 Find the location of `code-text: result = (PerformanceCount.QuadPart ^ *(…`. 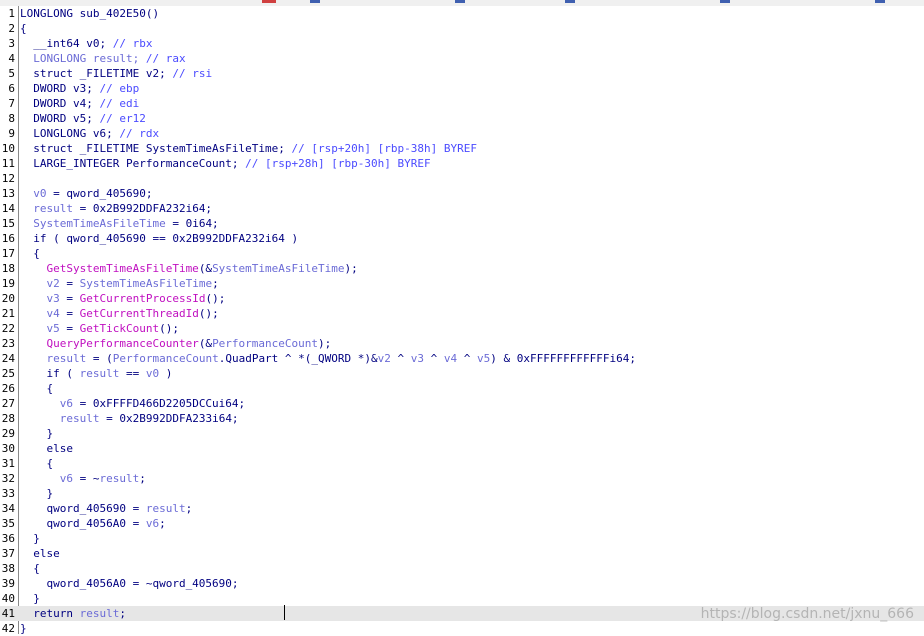

code-text: result = (PerformanceCount.QuadPart ^ *(… is located at coordinates (328, 358).